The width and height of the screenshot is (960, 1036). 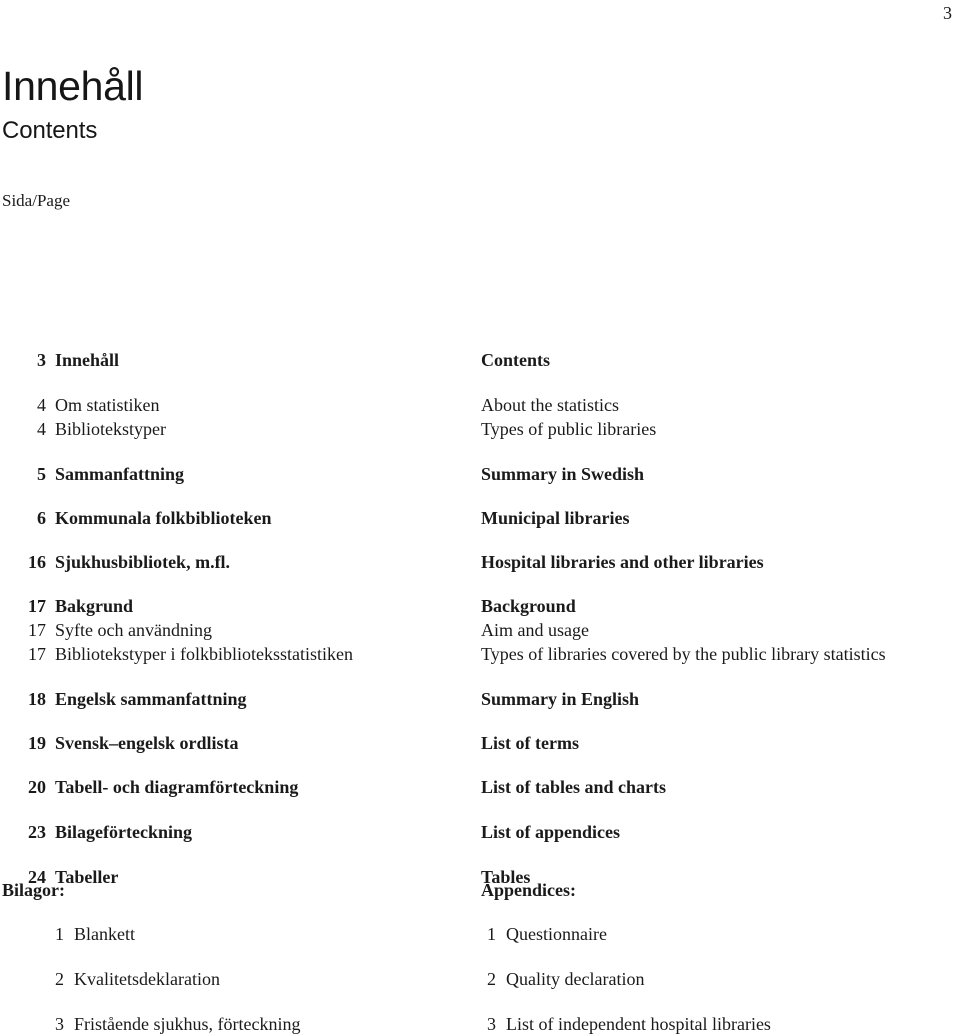 I want to click on toc-entry-english: List of terms, so click(x=716, y=743).